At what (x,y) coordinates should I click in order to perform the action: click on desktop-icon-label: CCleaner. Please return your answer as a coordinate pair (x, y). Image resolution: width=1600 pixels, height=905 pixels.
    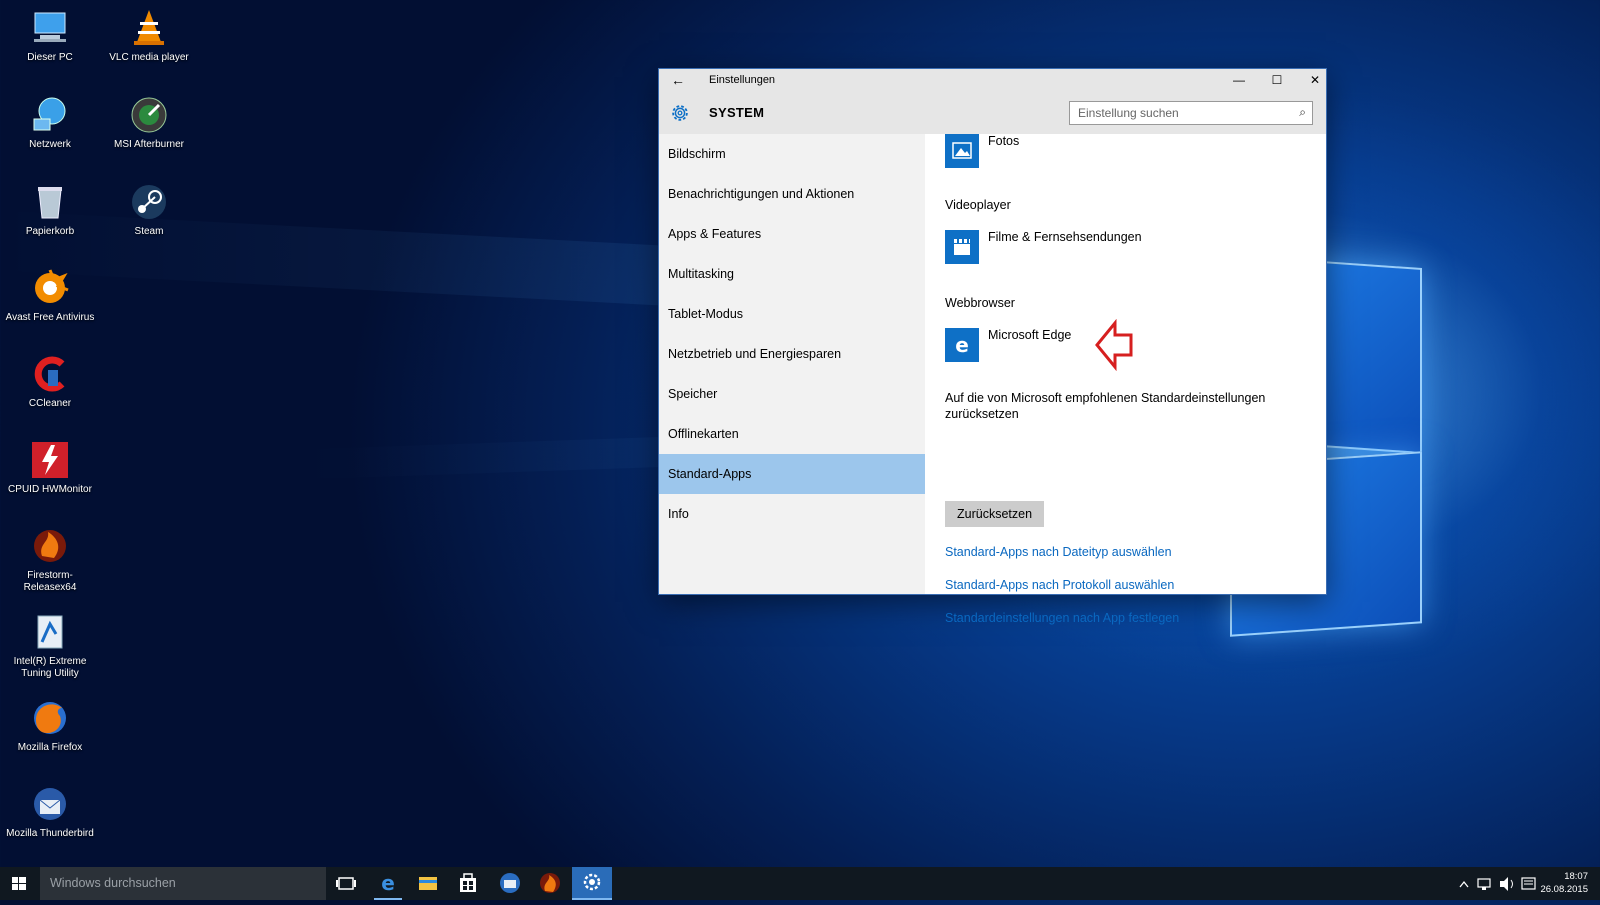
    Looking at the image, I should click on (50, 403).